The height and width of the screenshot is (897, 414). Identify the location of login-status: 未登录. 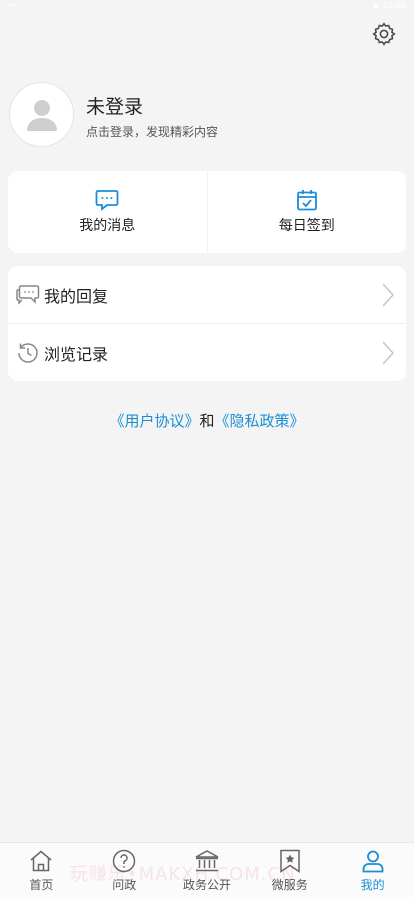
(114, 105).